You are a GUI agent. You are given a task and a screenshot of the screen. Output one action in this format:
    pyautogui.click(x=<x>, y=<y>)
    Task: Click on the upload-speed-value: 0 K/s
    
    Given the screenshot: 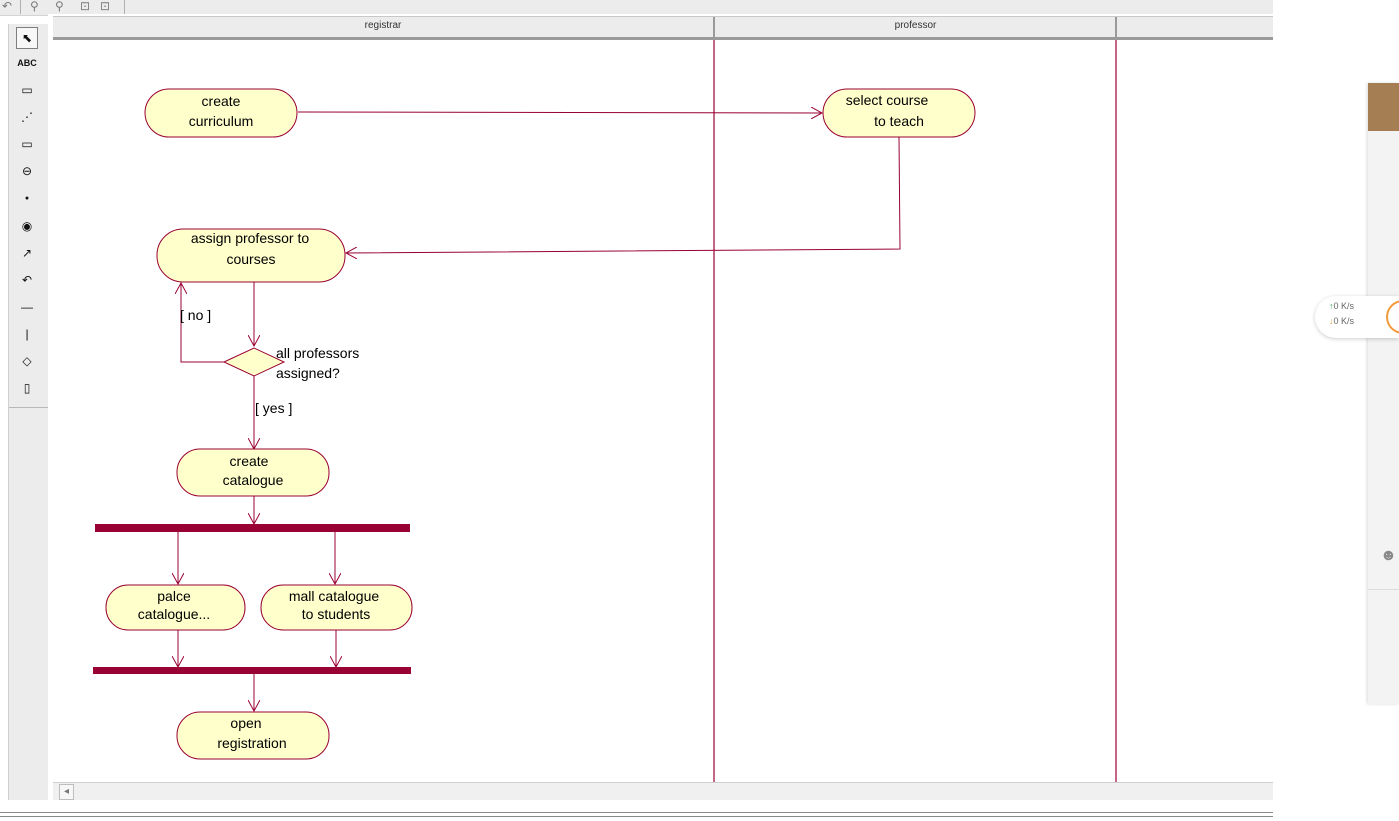 What is the action you would take?
    pyautogui.click(x=1344, y=306)
    